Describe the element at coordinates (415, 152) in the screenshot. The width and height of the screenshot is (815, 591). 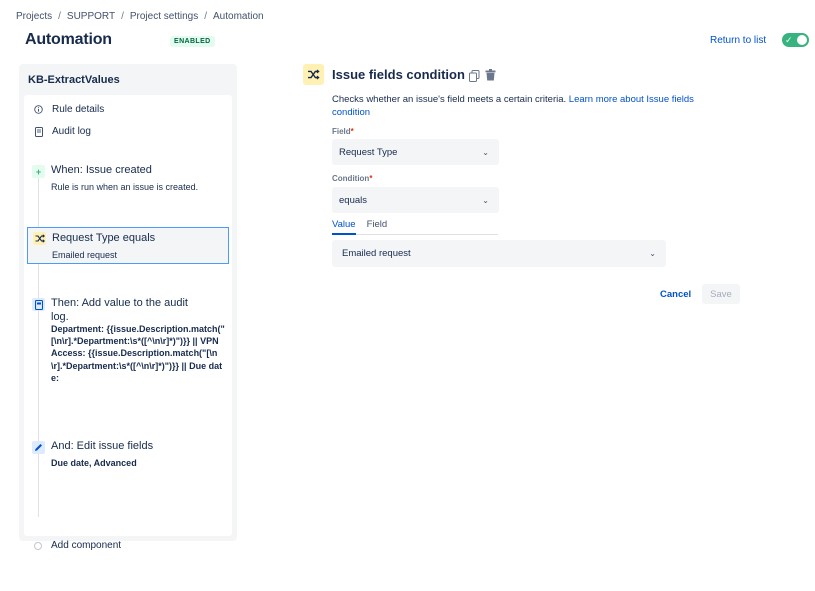
I see `field-select: Request Type ⌄` at that location.